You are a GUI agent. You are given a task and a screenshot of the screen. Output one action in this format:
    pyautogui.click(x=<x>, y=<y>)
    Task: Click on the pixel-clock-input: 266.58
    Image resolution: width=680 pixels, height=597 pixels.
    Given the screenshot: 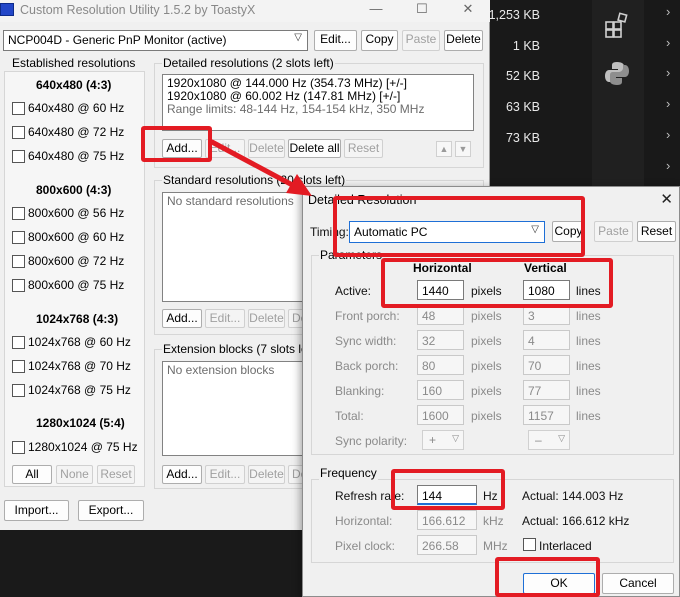 What is the action you would take?
    pyautogui.click(x=447, y=545)
    